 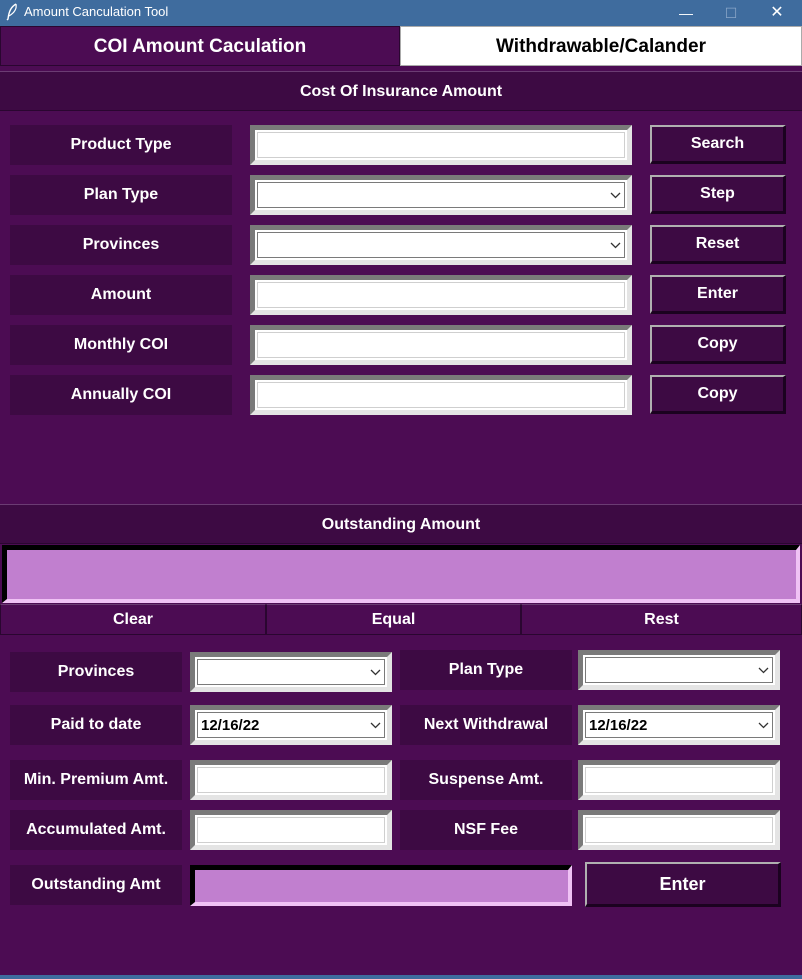 I want to click on plan-type-label: Plan Type, so click(x=121, y=195).